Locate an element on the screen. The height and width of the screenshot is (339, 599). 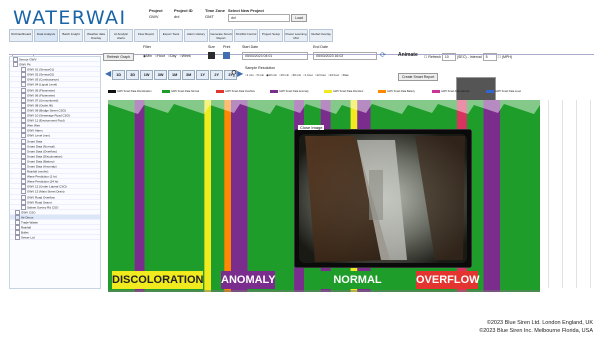
select-project: Select New Project dnl Load is located at coordinates (267, 15).